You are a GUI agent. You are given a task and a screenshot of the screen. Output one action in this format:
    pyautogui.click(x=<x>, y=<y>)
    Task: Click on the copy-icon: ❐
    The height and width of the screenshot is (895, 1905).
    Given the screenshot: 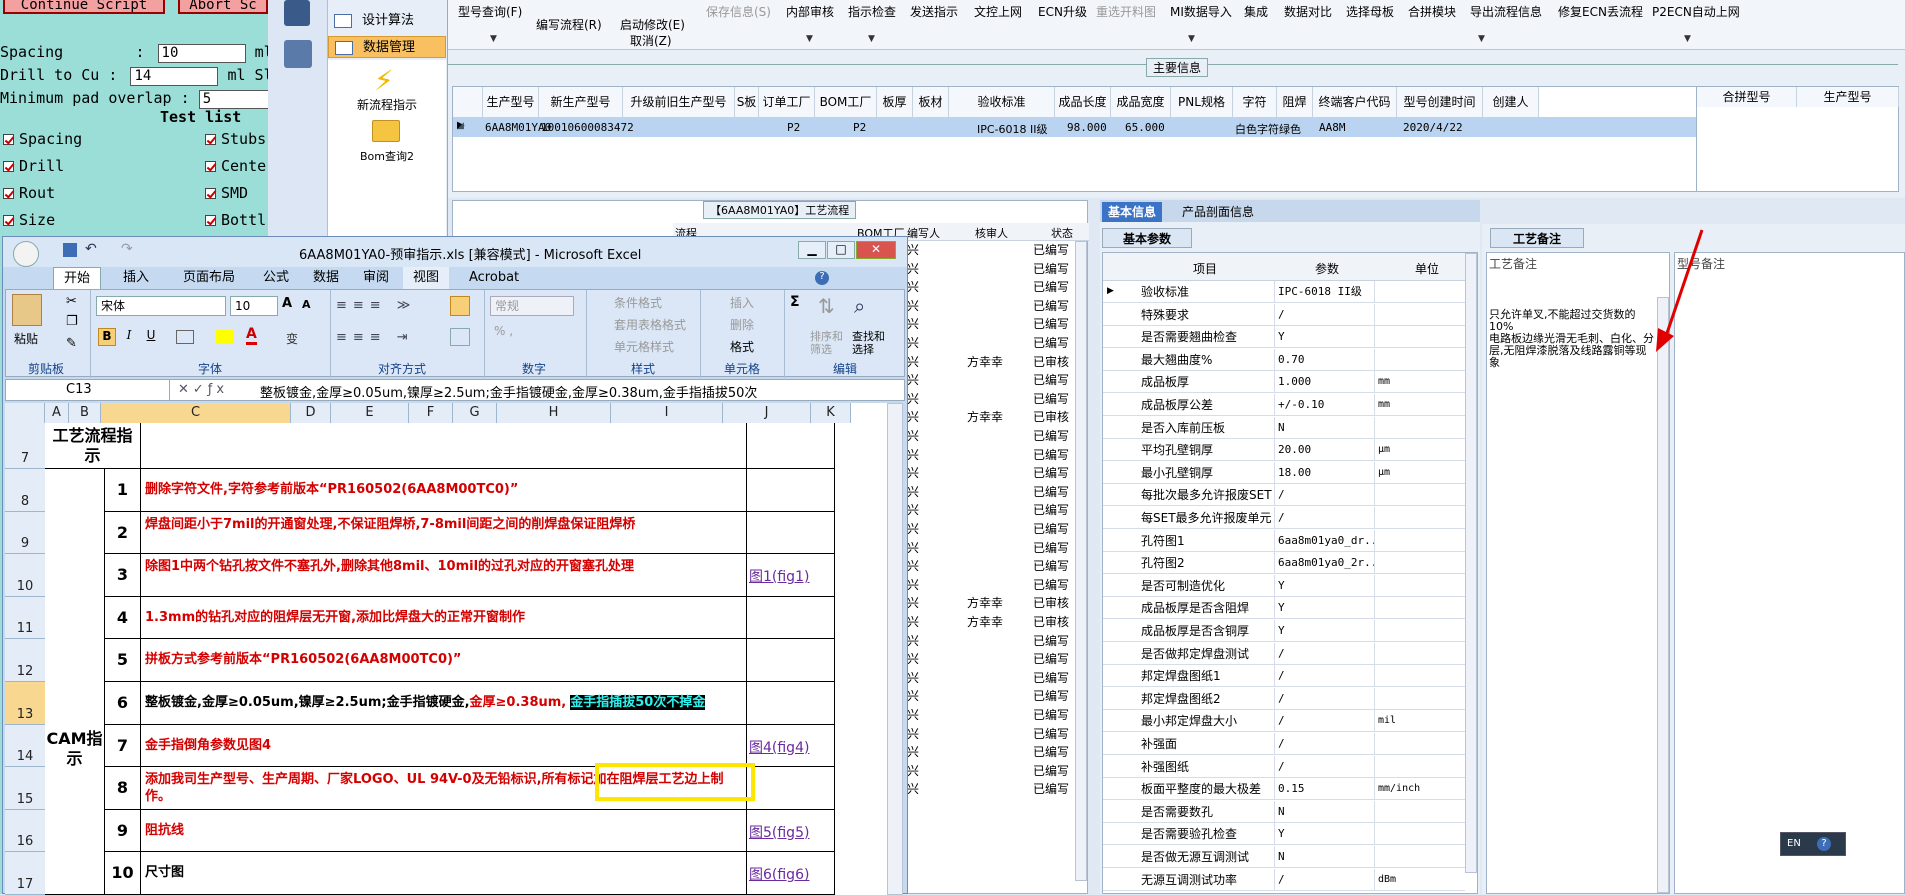 What is the action you would take?
    pyautogui.click(x=72, y=321)
    